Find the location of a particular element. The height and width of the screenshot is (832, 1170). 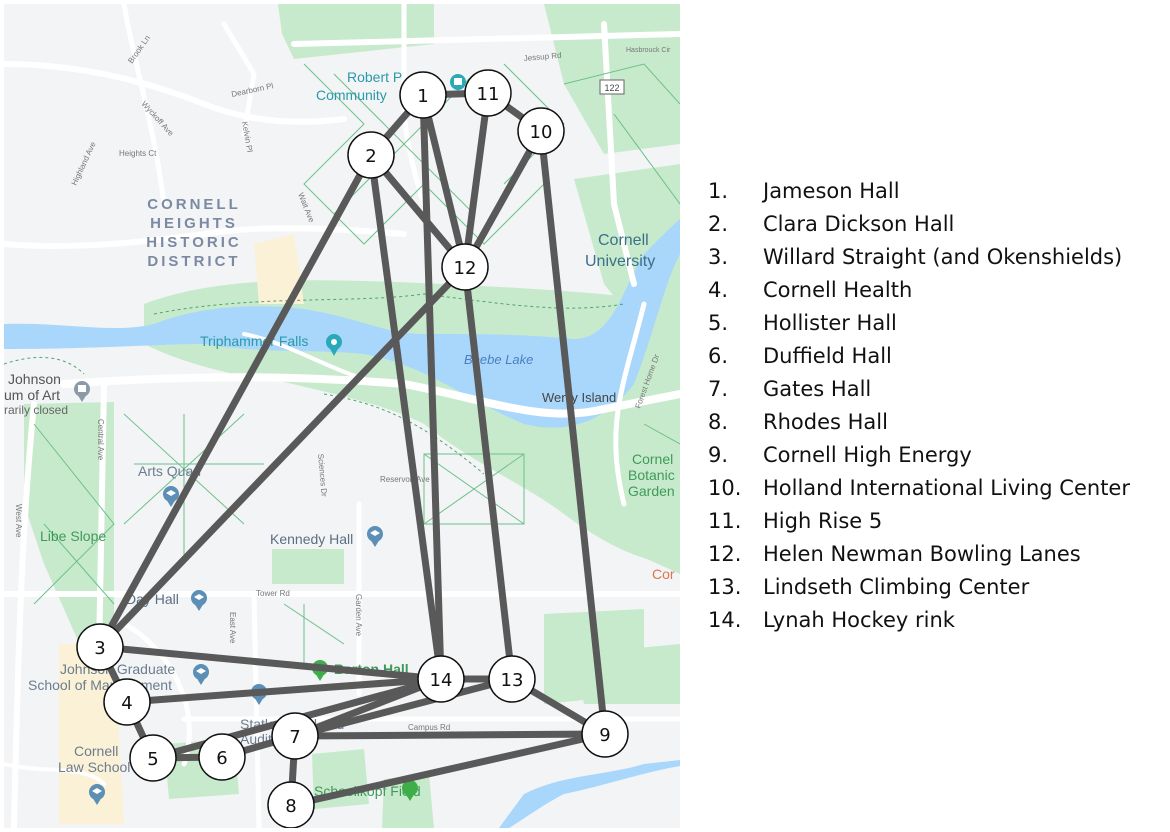

node-label: 11 is located at coordinates (488, 94).